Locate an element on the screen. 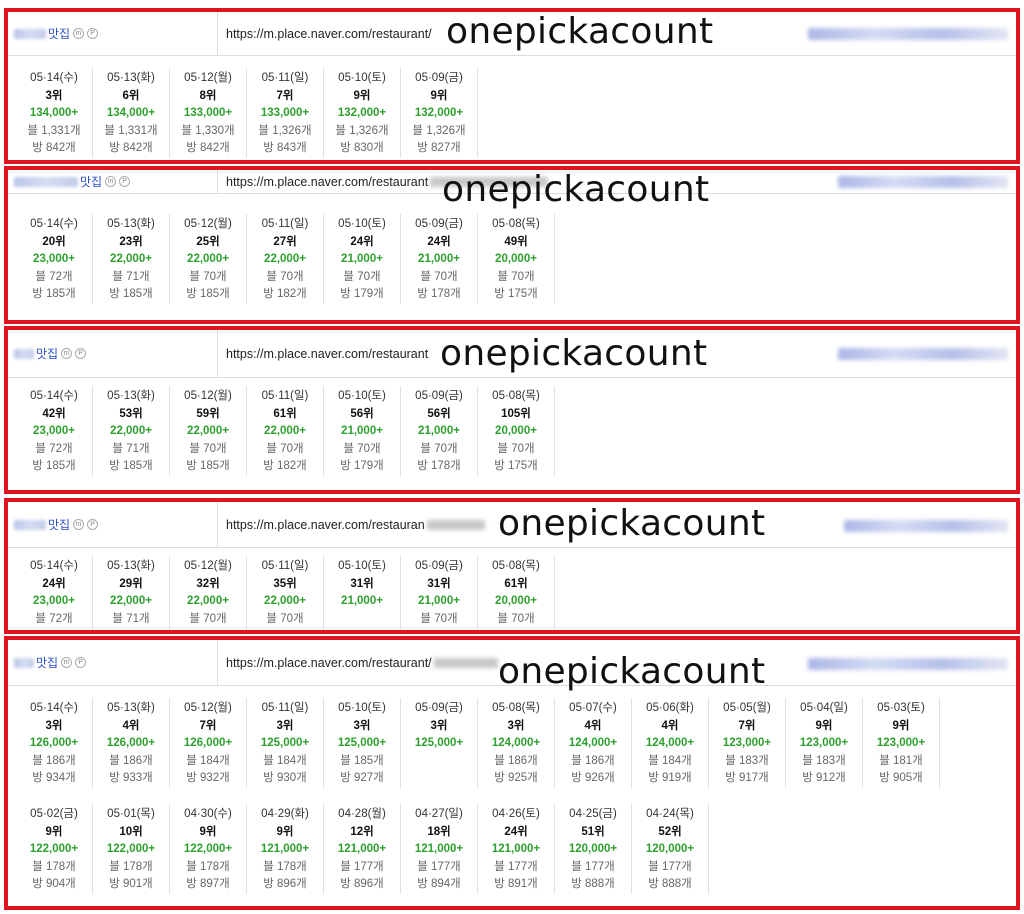 The width and height of the screenshot is (1024, 914). visitor-review-count: 방 905개 is located at coordinates (901, 778).